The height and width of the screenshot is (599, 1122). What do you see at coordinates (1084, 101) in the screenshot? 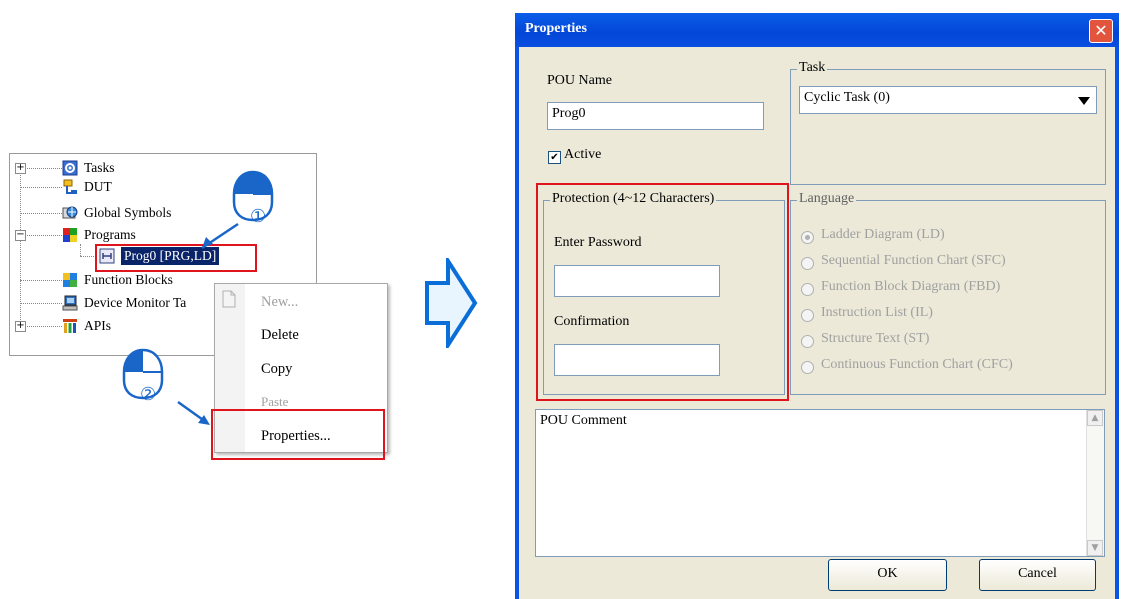
I see `chevron-down-icon` at bounding box center [1084, 101].